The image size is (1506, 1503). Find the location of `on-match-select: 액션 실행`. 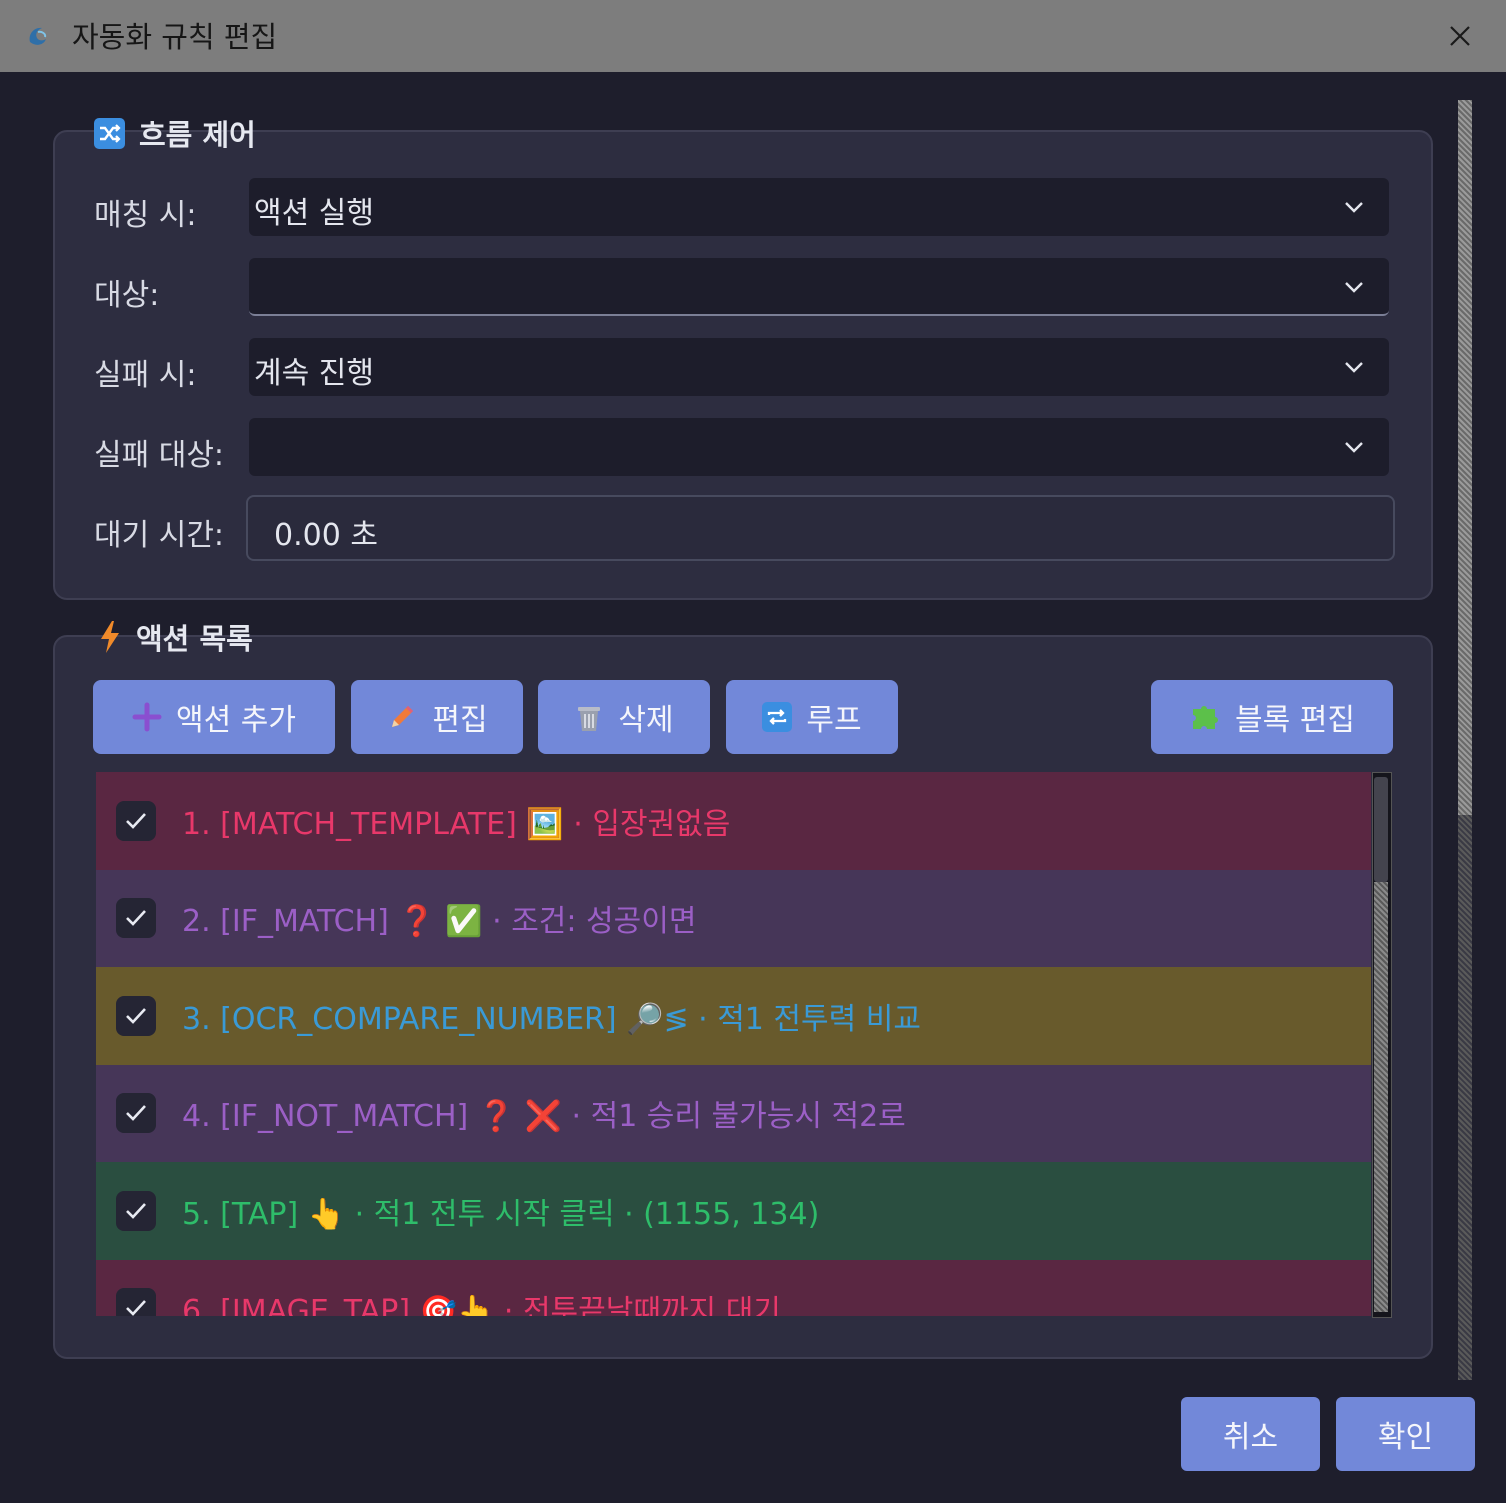

on-match-select: 액션 실행 is located at coordinates (819, 207).